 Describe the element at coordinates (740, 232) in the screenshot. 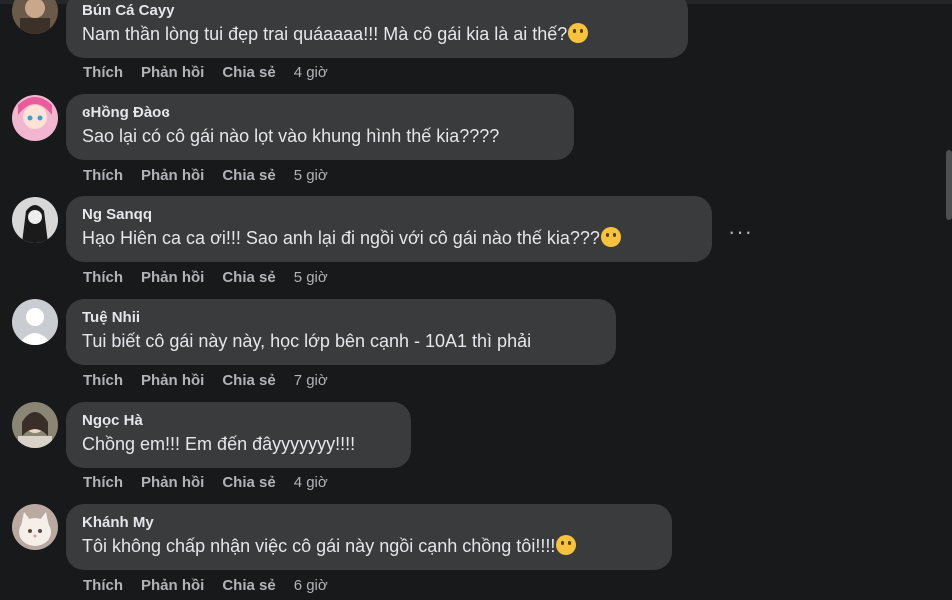

I see `more-options-icon: ···` at that location.